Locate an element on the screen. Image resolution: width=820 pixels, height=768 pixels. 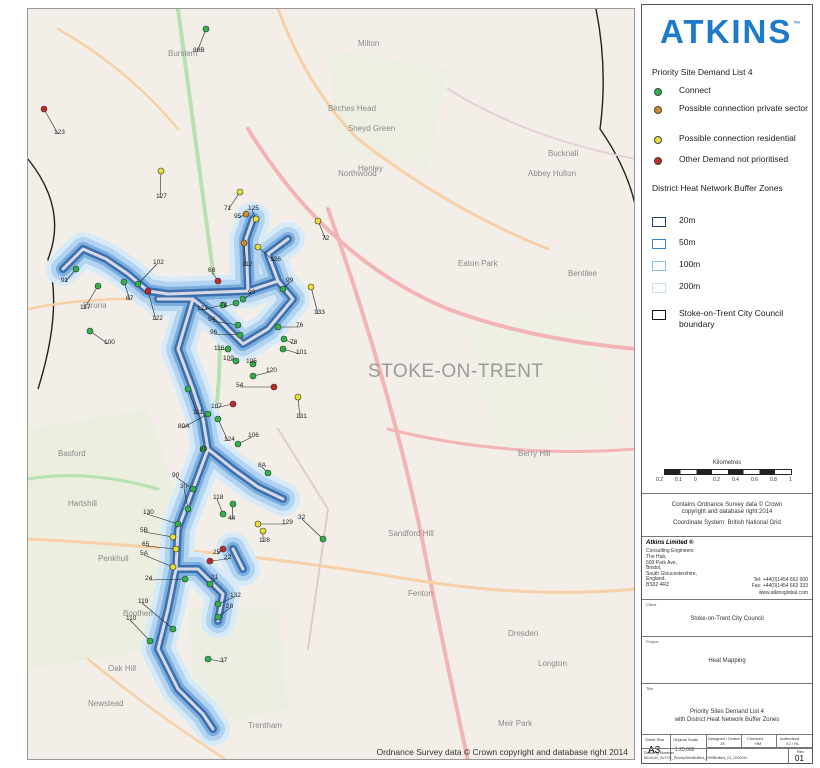
site-label: 80A is located at coordinates (184, 426).